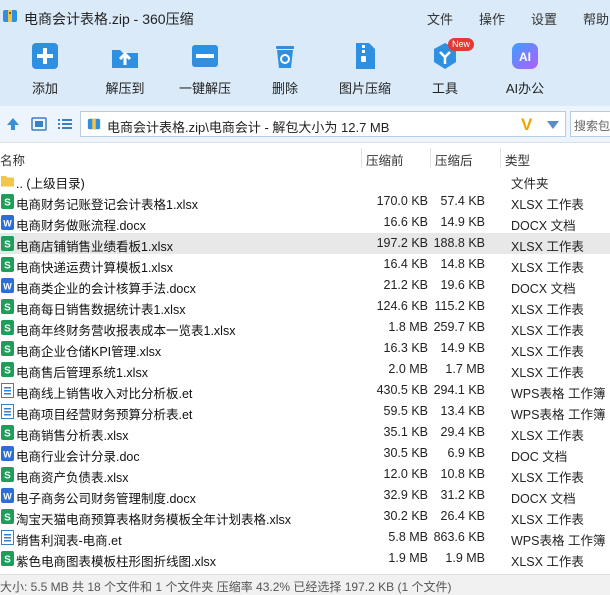 Image resolution: width=610 pixels, height=595 pixels. I want to click on file-name: 电商资产负债表.xlsx, so click(72, 478).